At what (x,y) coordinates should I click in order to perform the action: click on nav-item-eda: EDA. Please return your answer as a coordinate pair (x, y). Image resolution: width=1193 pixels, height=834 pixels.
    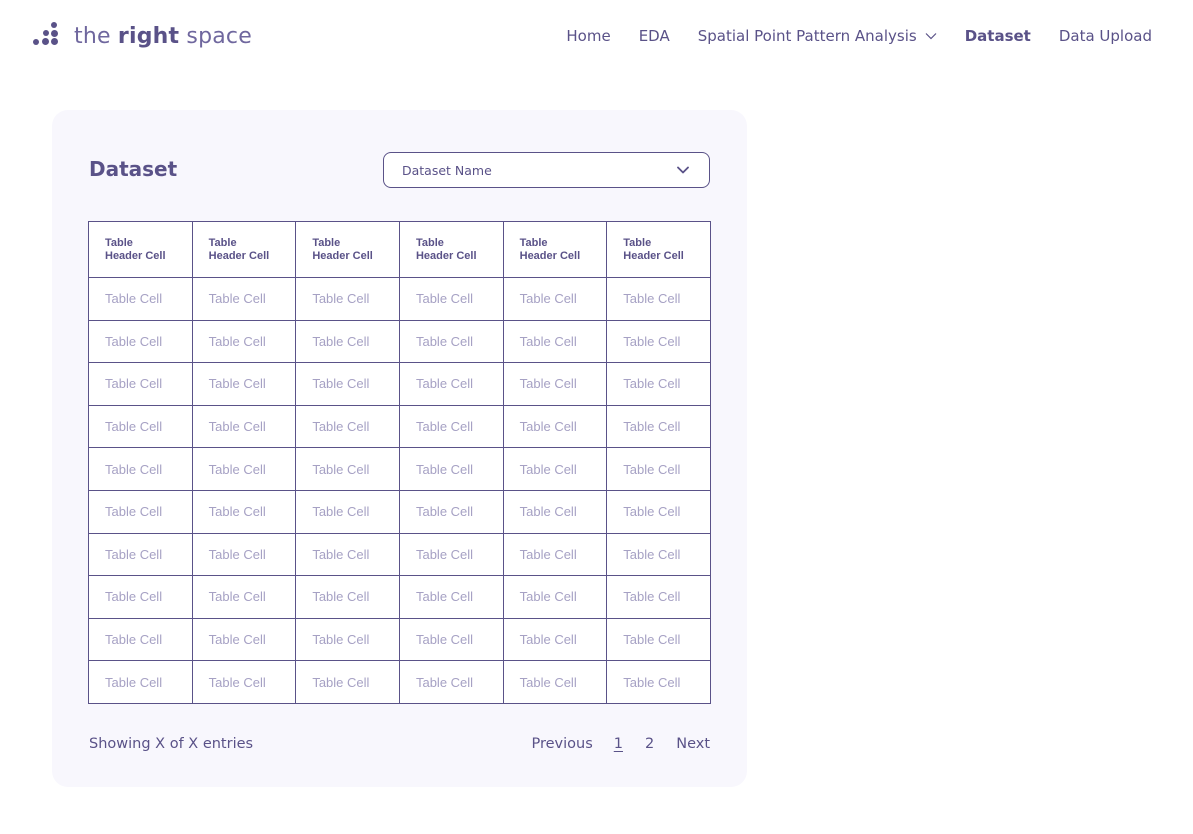
    Looking at the image, I should click on (654, 36).